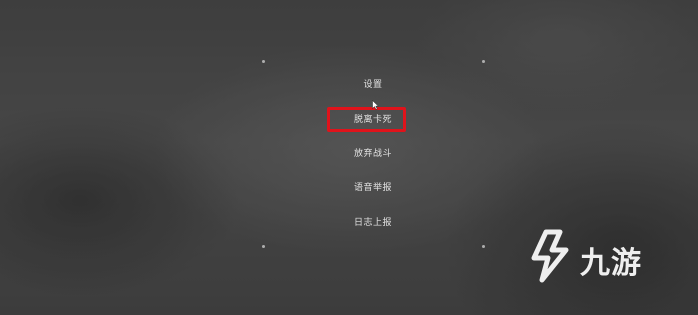 This screenshot has height=315, width=698. Describe the element at coordinates (366, 119) in the screenshot. I see `highlight-annotation-box` at that location.